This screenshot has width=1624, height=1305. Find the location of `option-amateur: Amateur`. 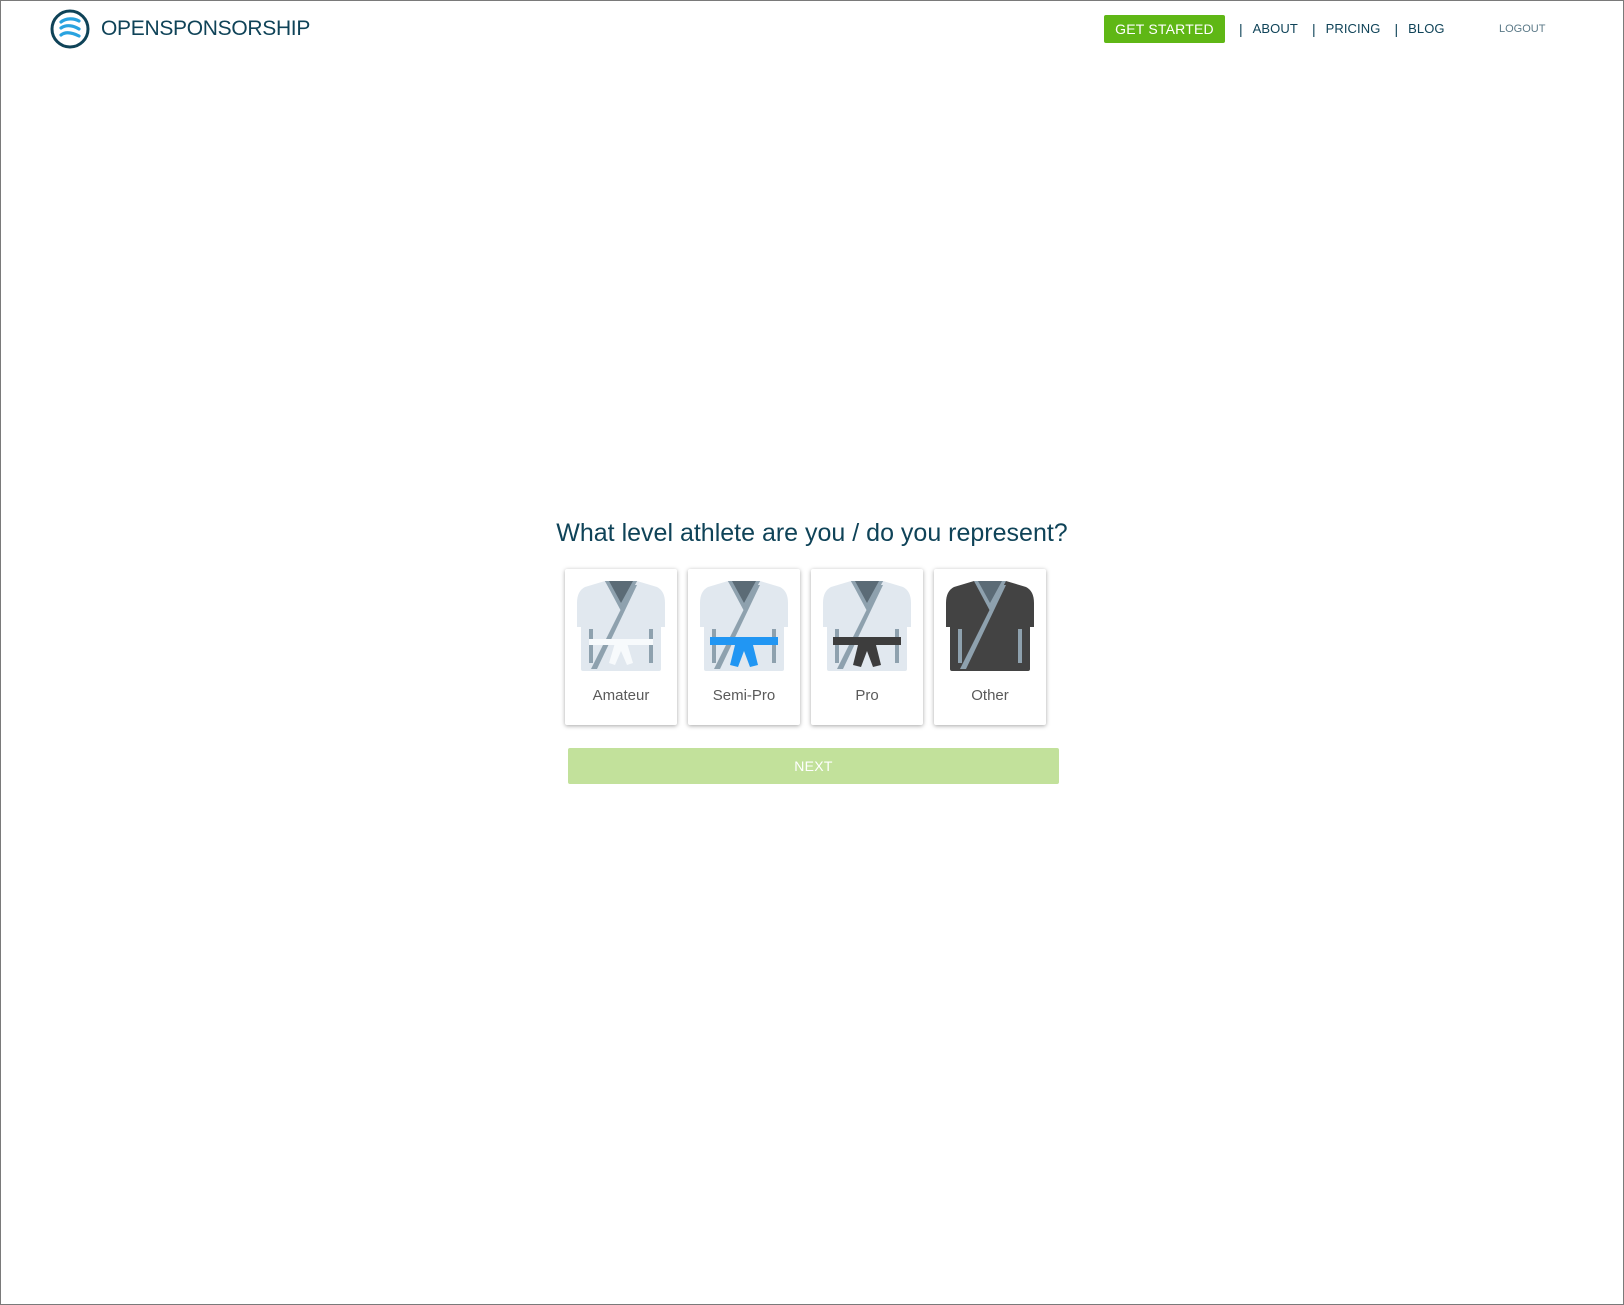

option-amateur: Amateur is located at coordinates (621, 647).